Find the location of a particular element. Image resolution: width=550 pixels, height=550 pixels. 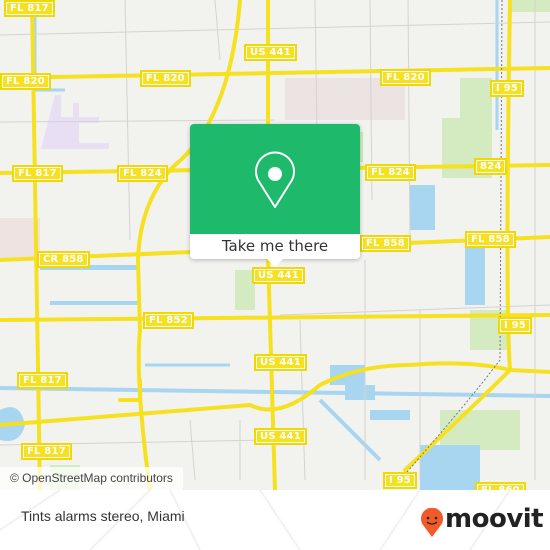

road-label: 824 is located at coordinates (491, 166).